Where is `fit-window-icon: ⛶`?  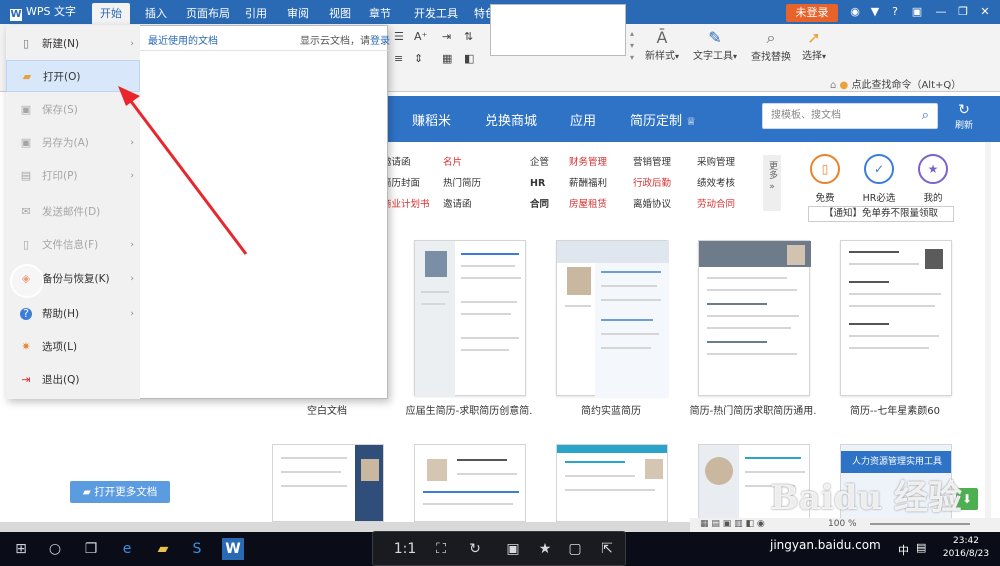 fit-window-icon: ⛶ is located at coordinates (441, 549).